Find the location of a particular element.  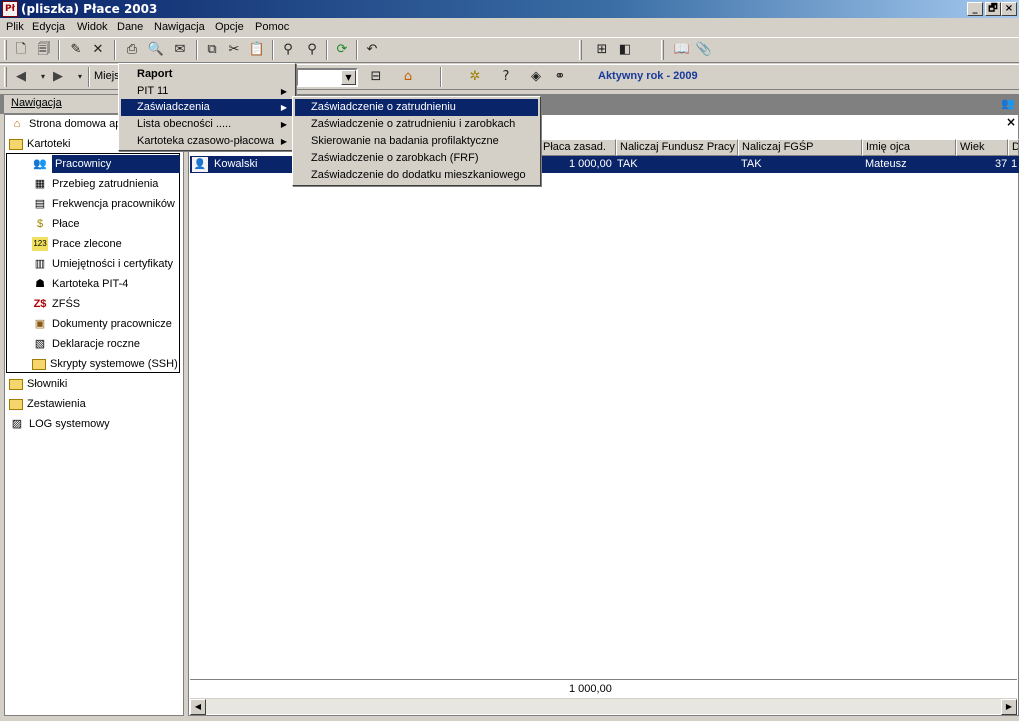

users-icon: 👥 is located at coordinates (1008, 104).